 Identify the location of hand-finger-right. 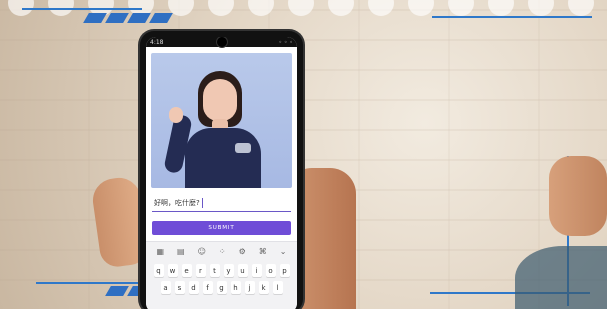
(578, 196).